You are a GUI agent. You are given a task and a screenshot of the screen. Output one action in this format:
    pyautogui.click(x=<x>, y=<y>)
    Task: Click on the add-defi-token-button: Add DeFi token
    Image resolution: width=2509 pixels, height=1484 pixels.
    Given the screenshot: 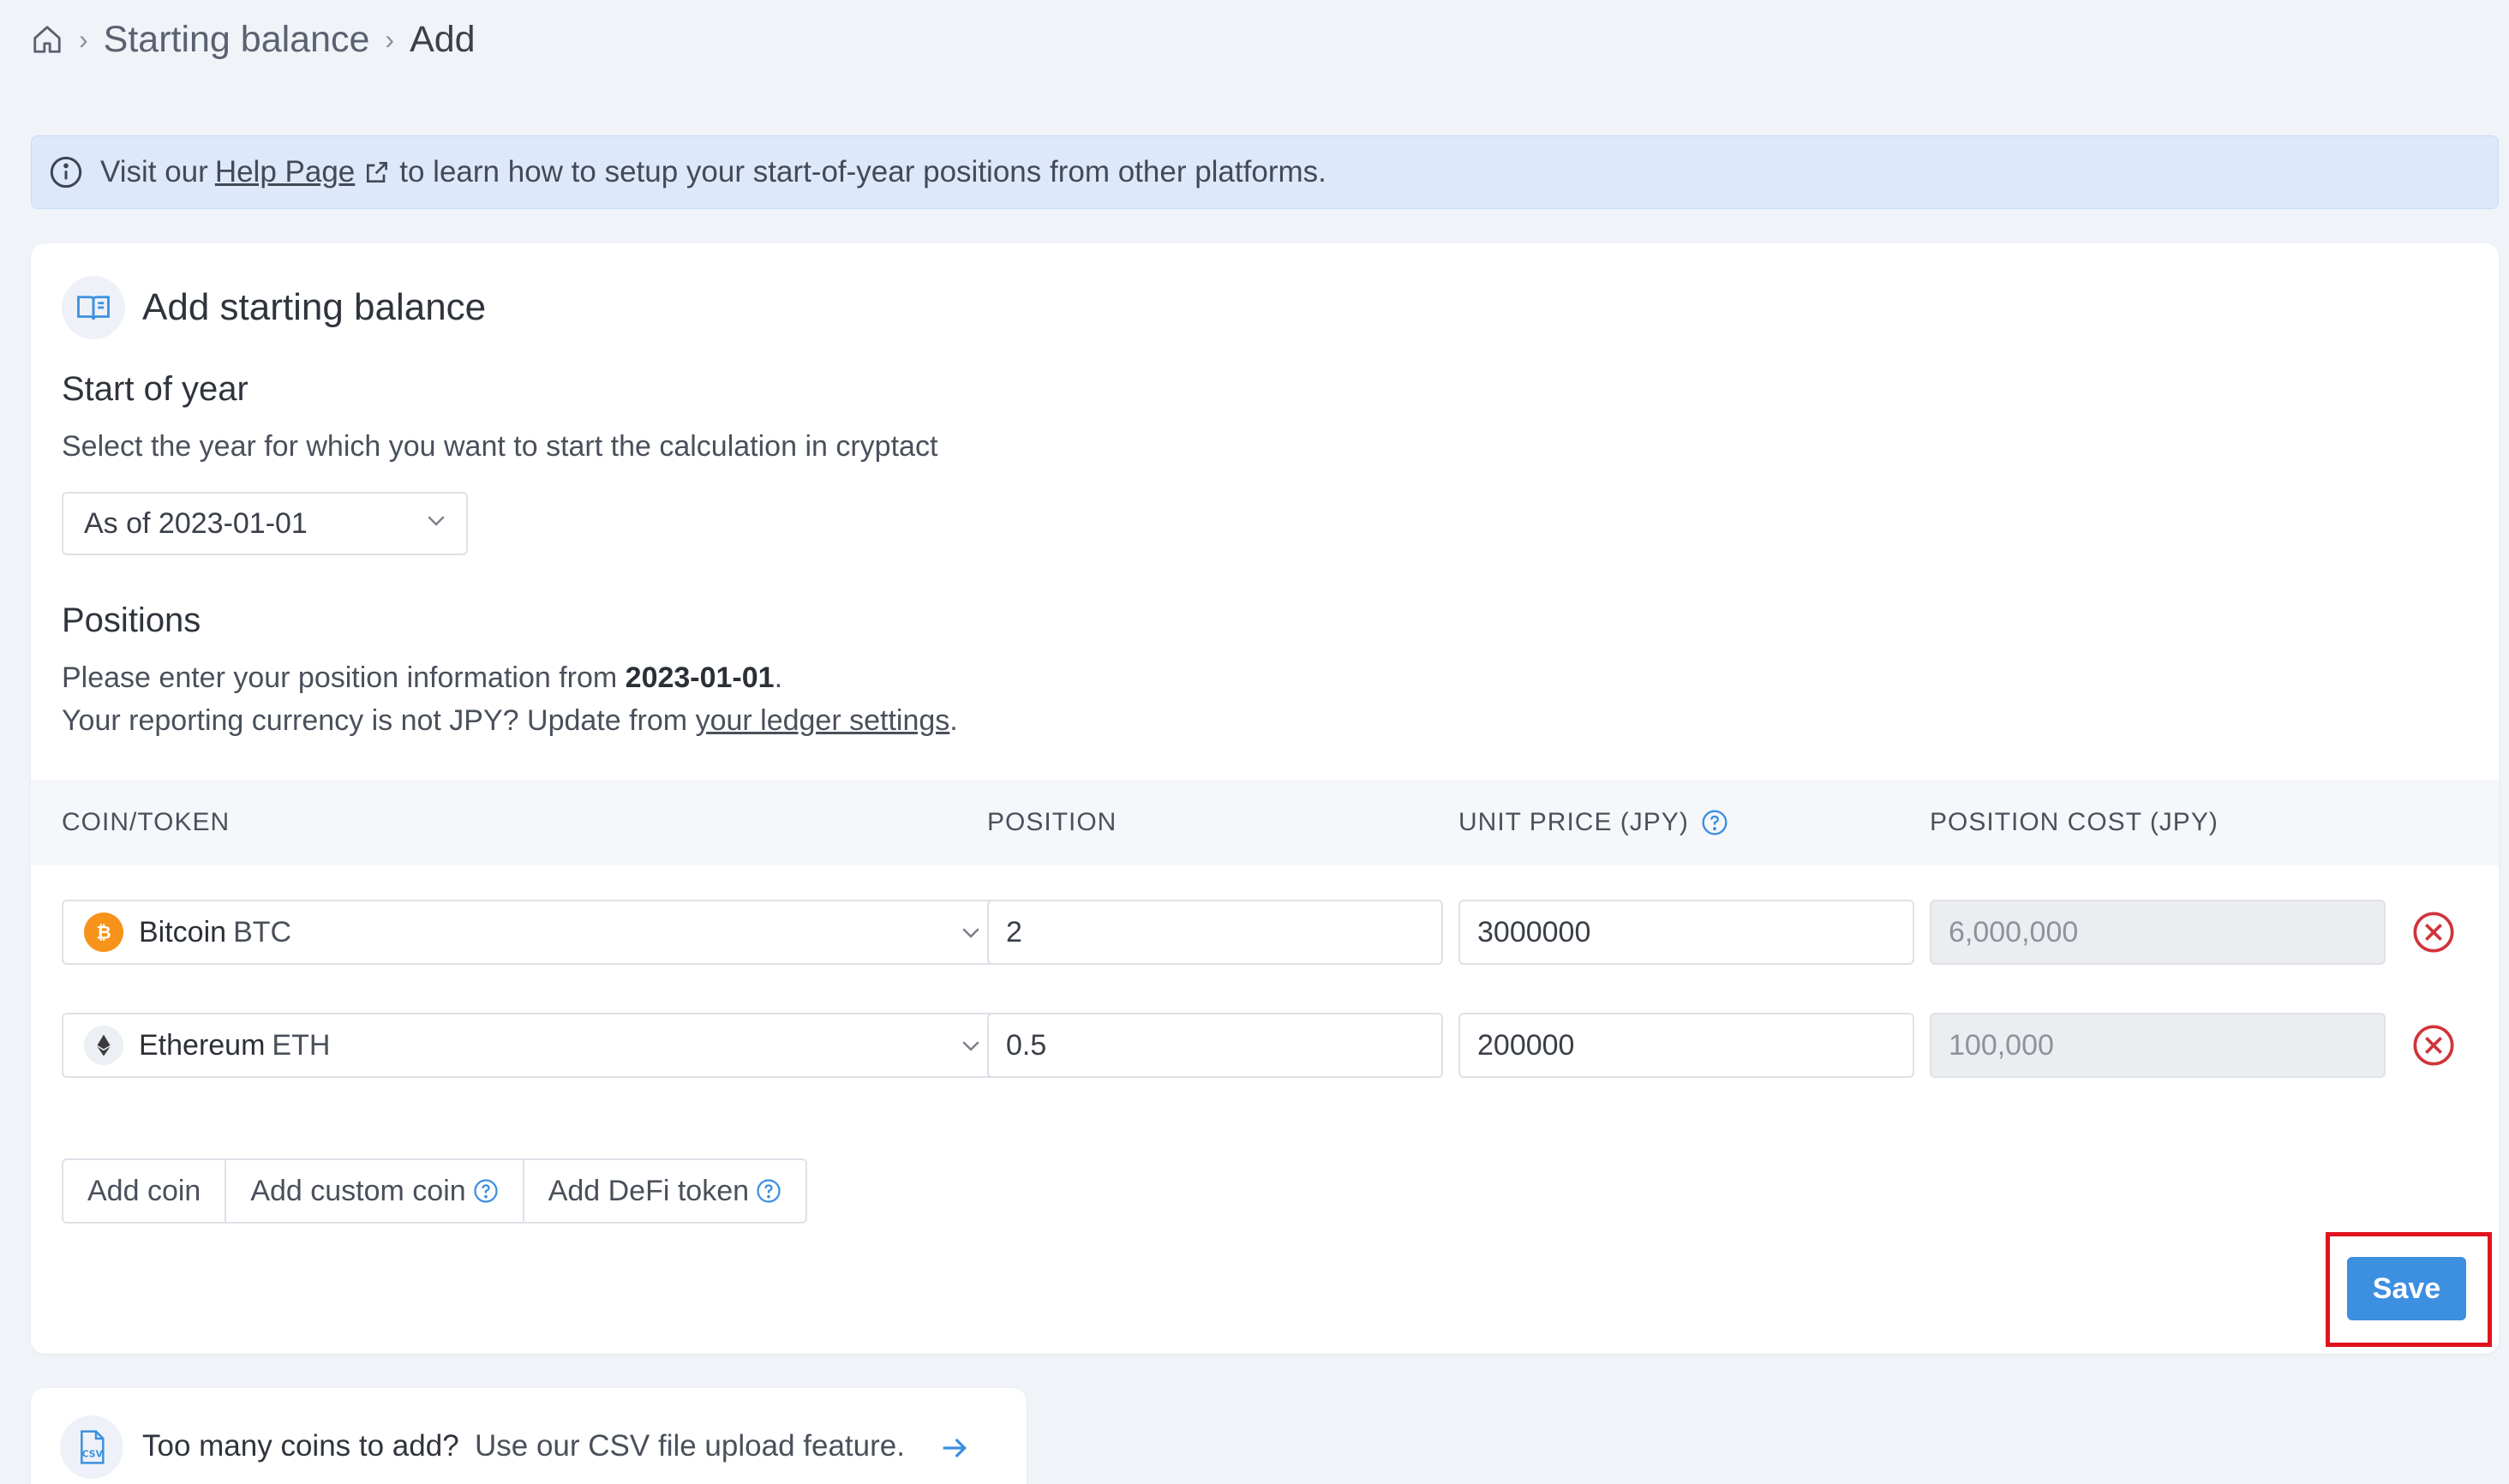 What is the action you would take?
    pyautogui.click(x=665, y=1191)
    